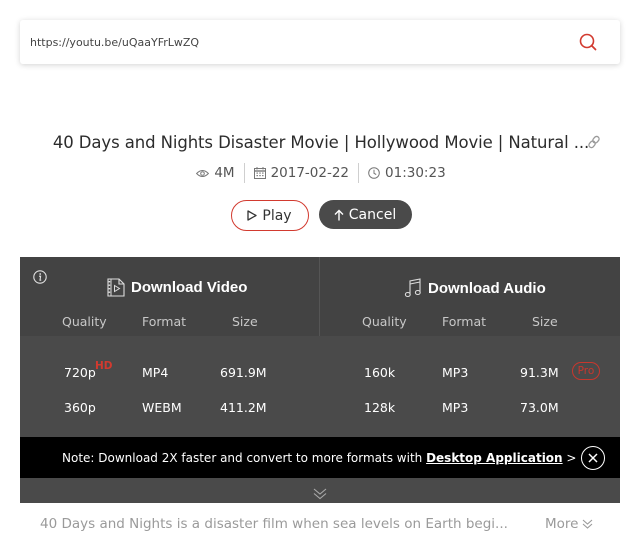 The width and height of the screenshot is (642, 555). I want to click on search-button, so click(588, 42).